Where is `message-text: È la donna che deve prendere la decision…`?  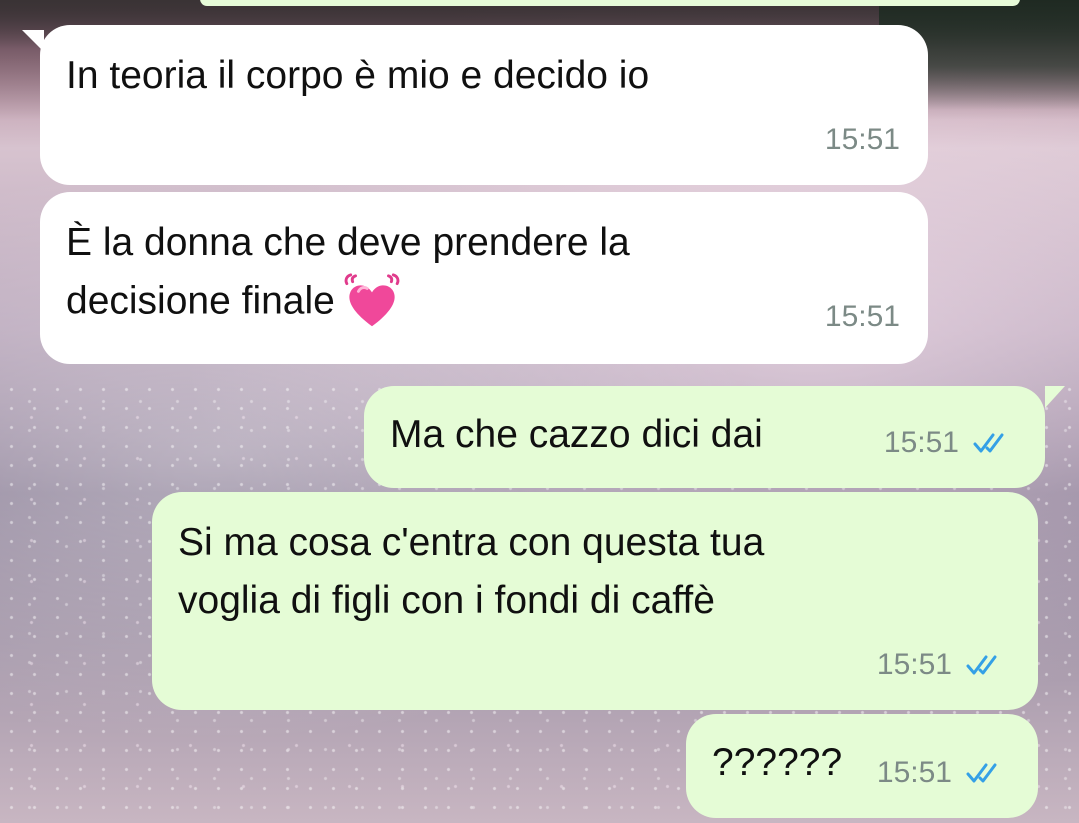 message-text: È la donna che deve prendere la decision… is located at coordinates (348, 274).